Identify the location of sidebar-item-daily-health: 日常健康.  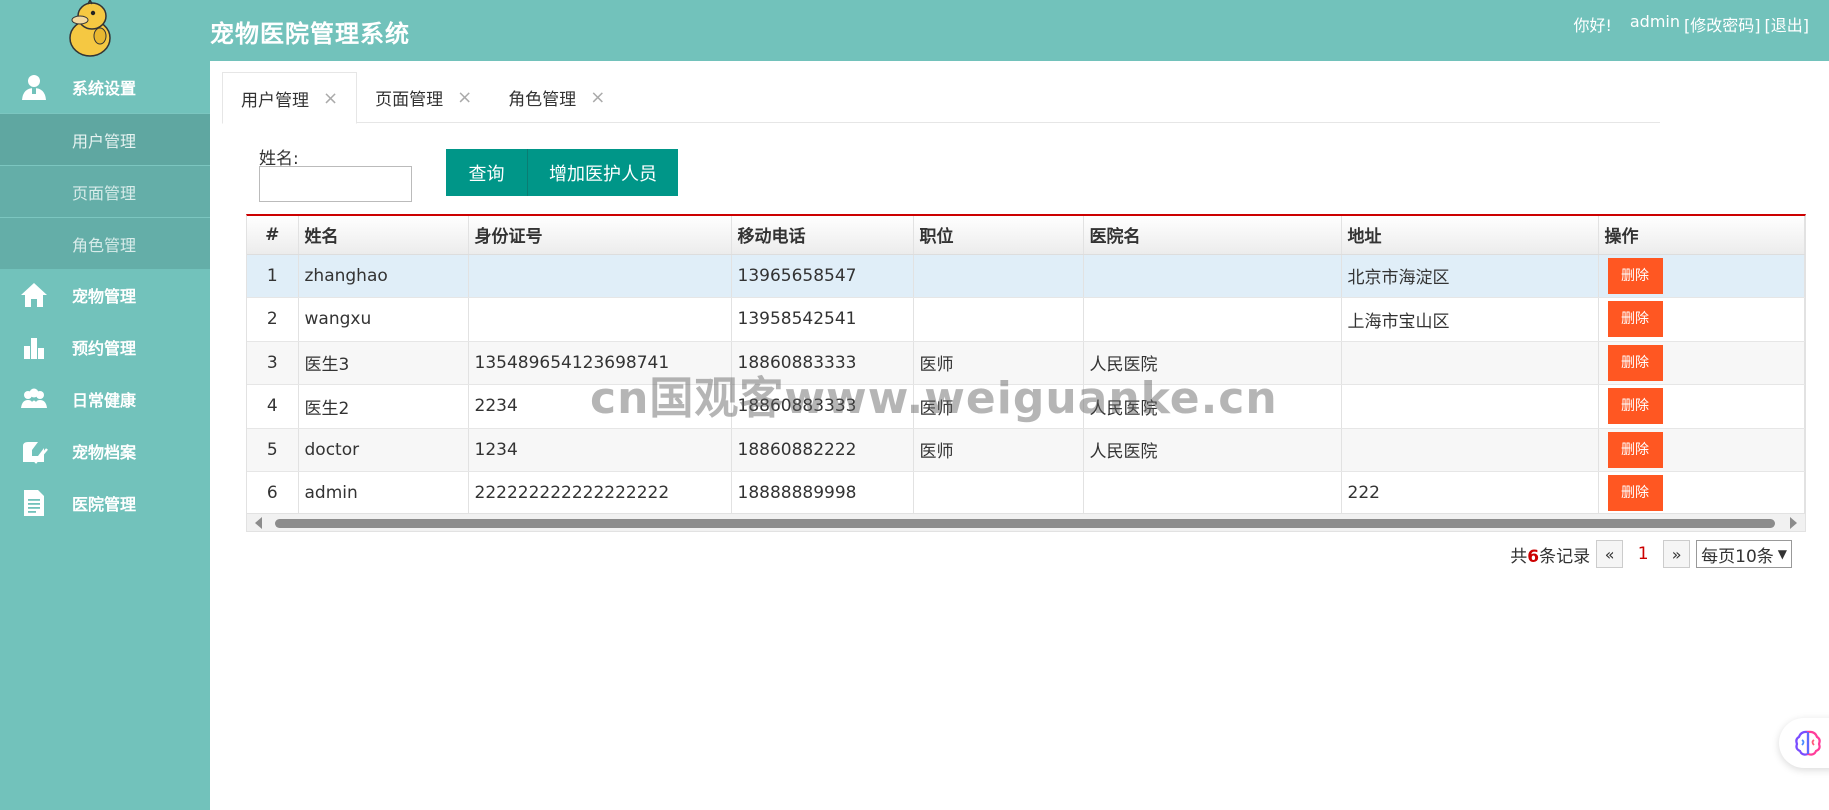
(105, 399).